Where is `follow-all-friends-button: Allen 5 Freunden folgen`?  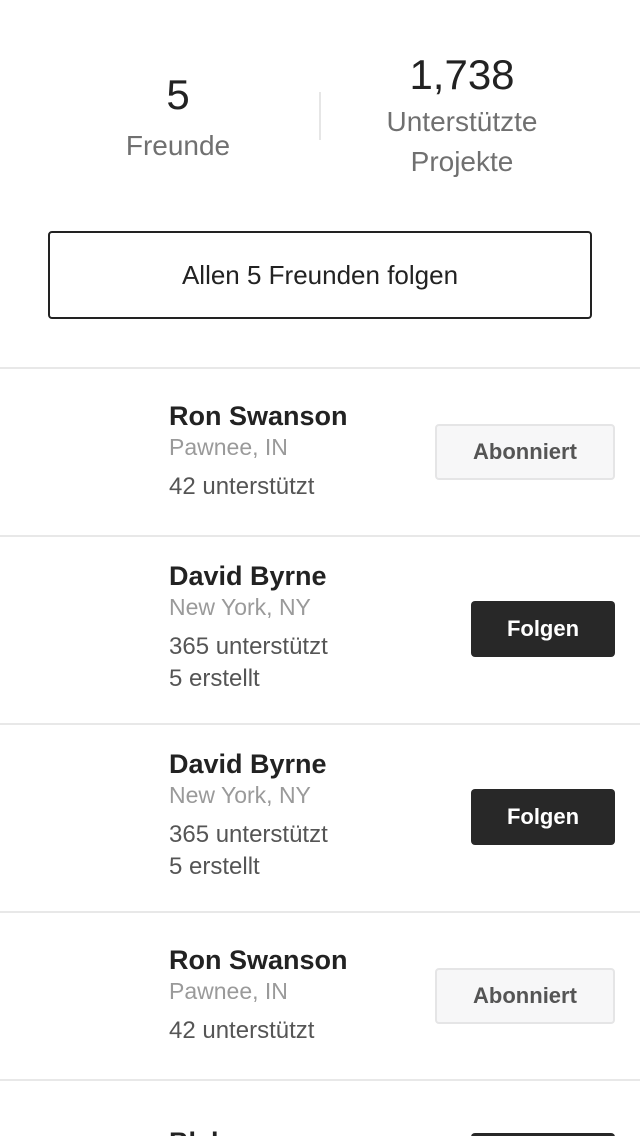 follow-all-friends-button: Allen 5 Freunden folgen is located at coordinates (320, 275).